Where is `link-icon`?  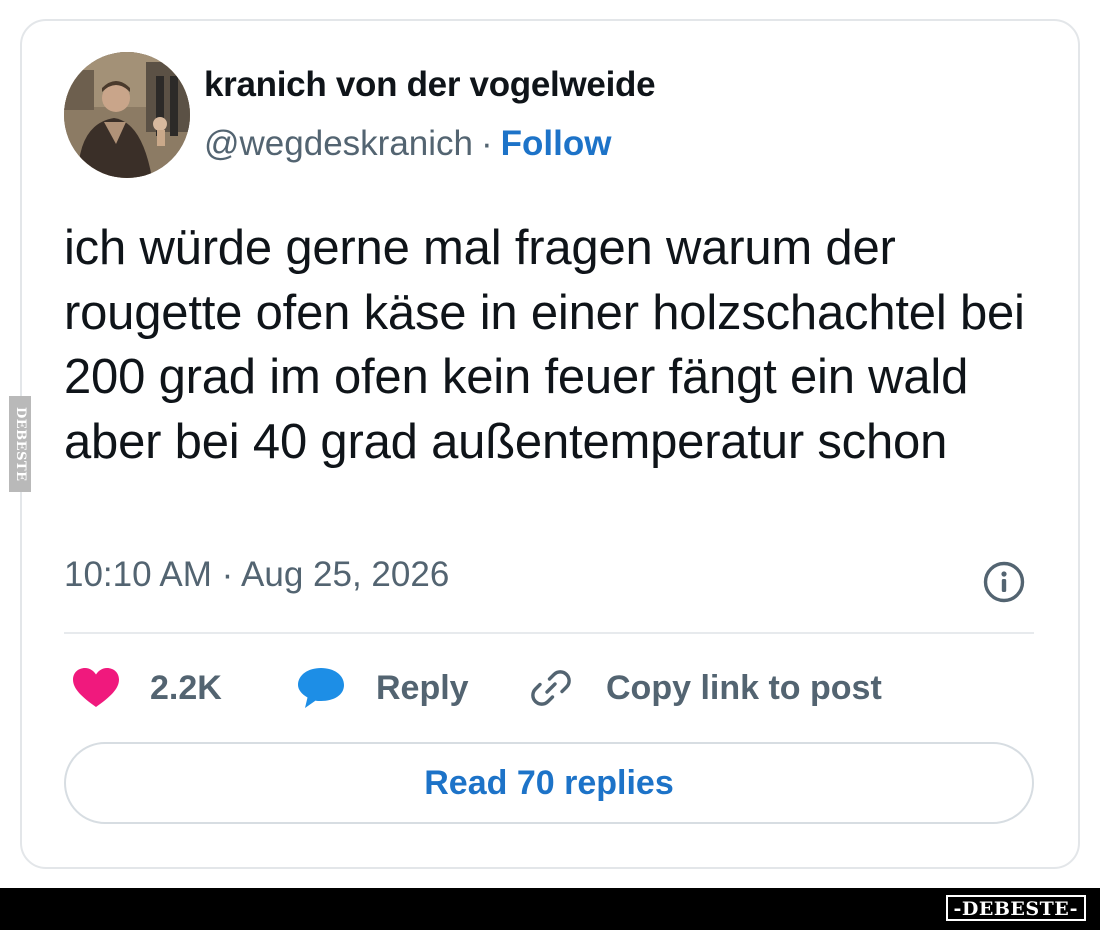
link-icon is located at coordinates (551, 688).